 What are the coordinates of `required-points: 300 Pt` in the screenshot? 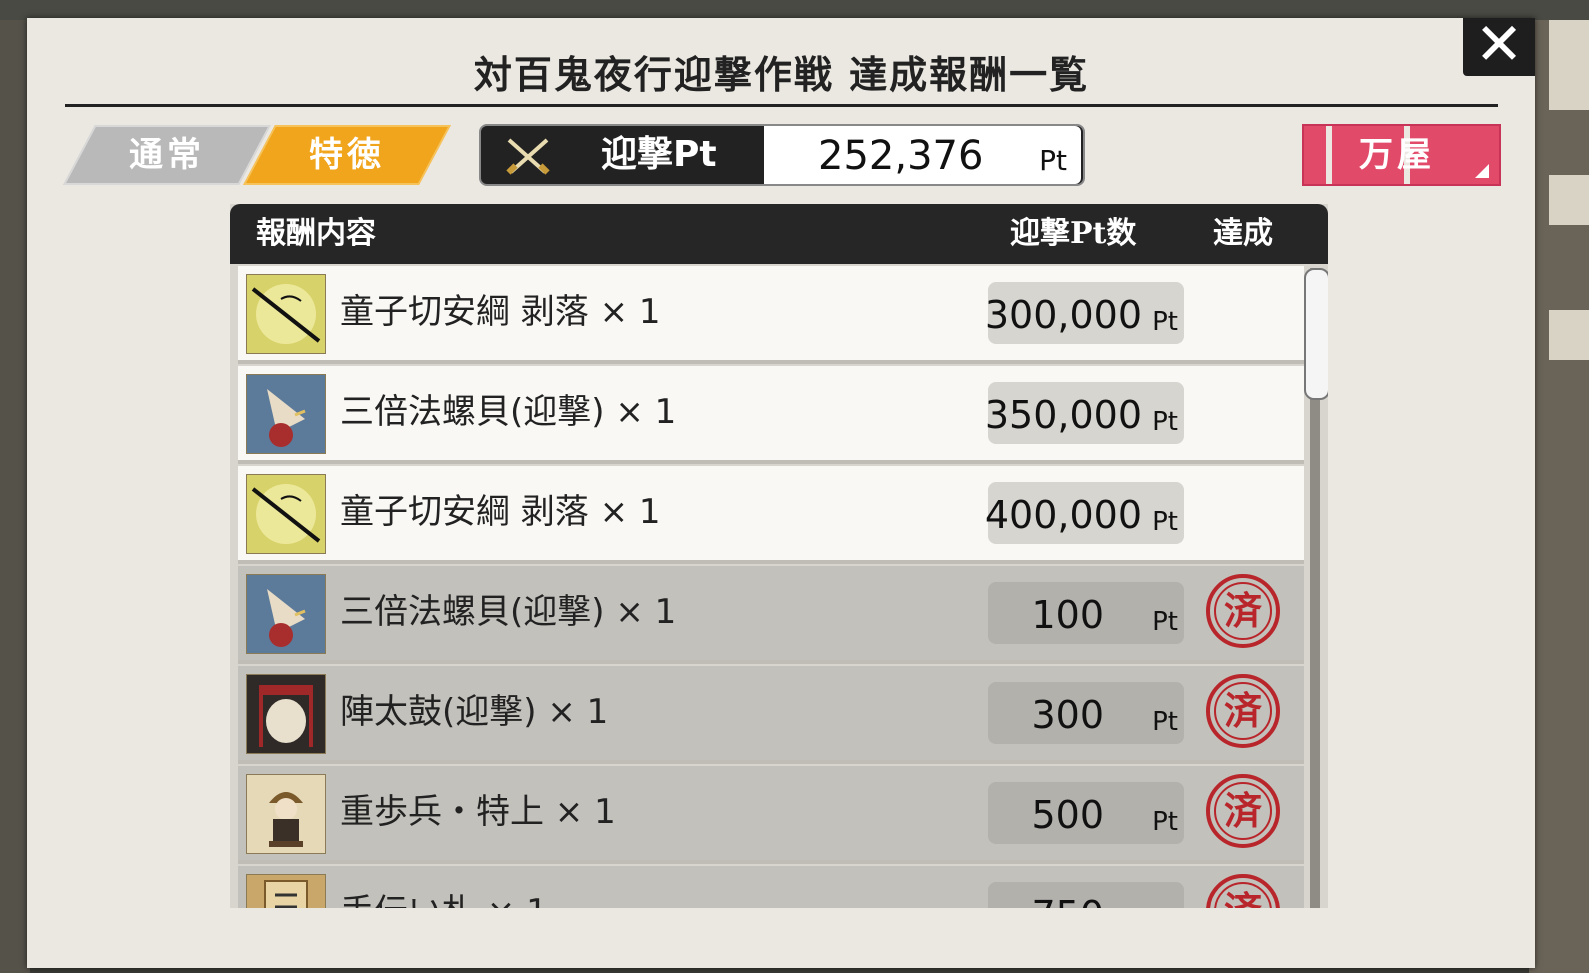 It's located at (1086, 713).